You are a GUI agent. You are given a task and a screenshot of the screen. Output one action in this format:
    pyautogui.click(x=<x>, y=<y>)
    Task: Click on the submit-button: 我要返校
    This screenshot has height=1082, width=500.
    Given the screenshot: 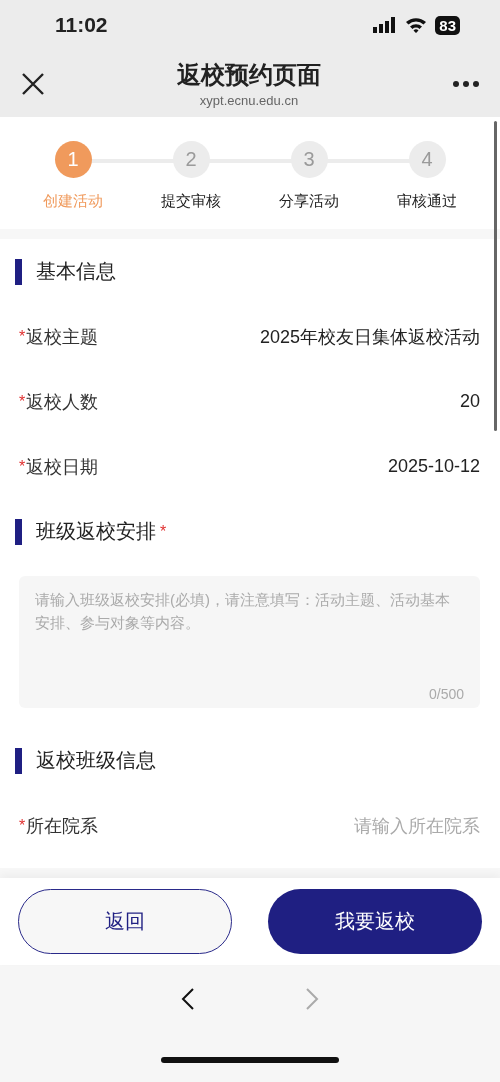 What is the action you would take?
    pyautogui.click(x=375, y=921)
    